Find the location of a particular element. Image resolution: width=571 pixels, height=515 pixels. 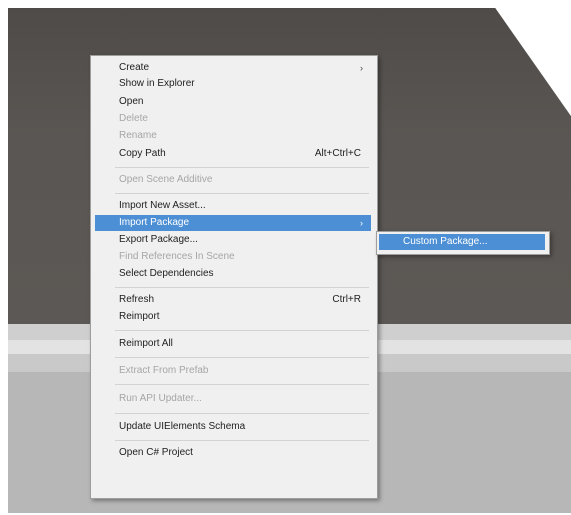

menu-item-import-package: Import Package › is located at coordinates (233, 223).